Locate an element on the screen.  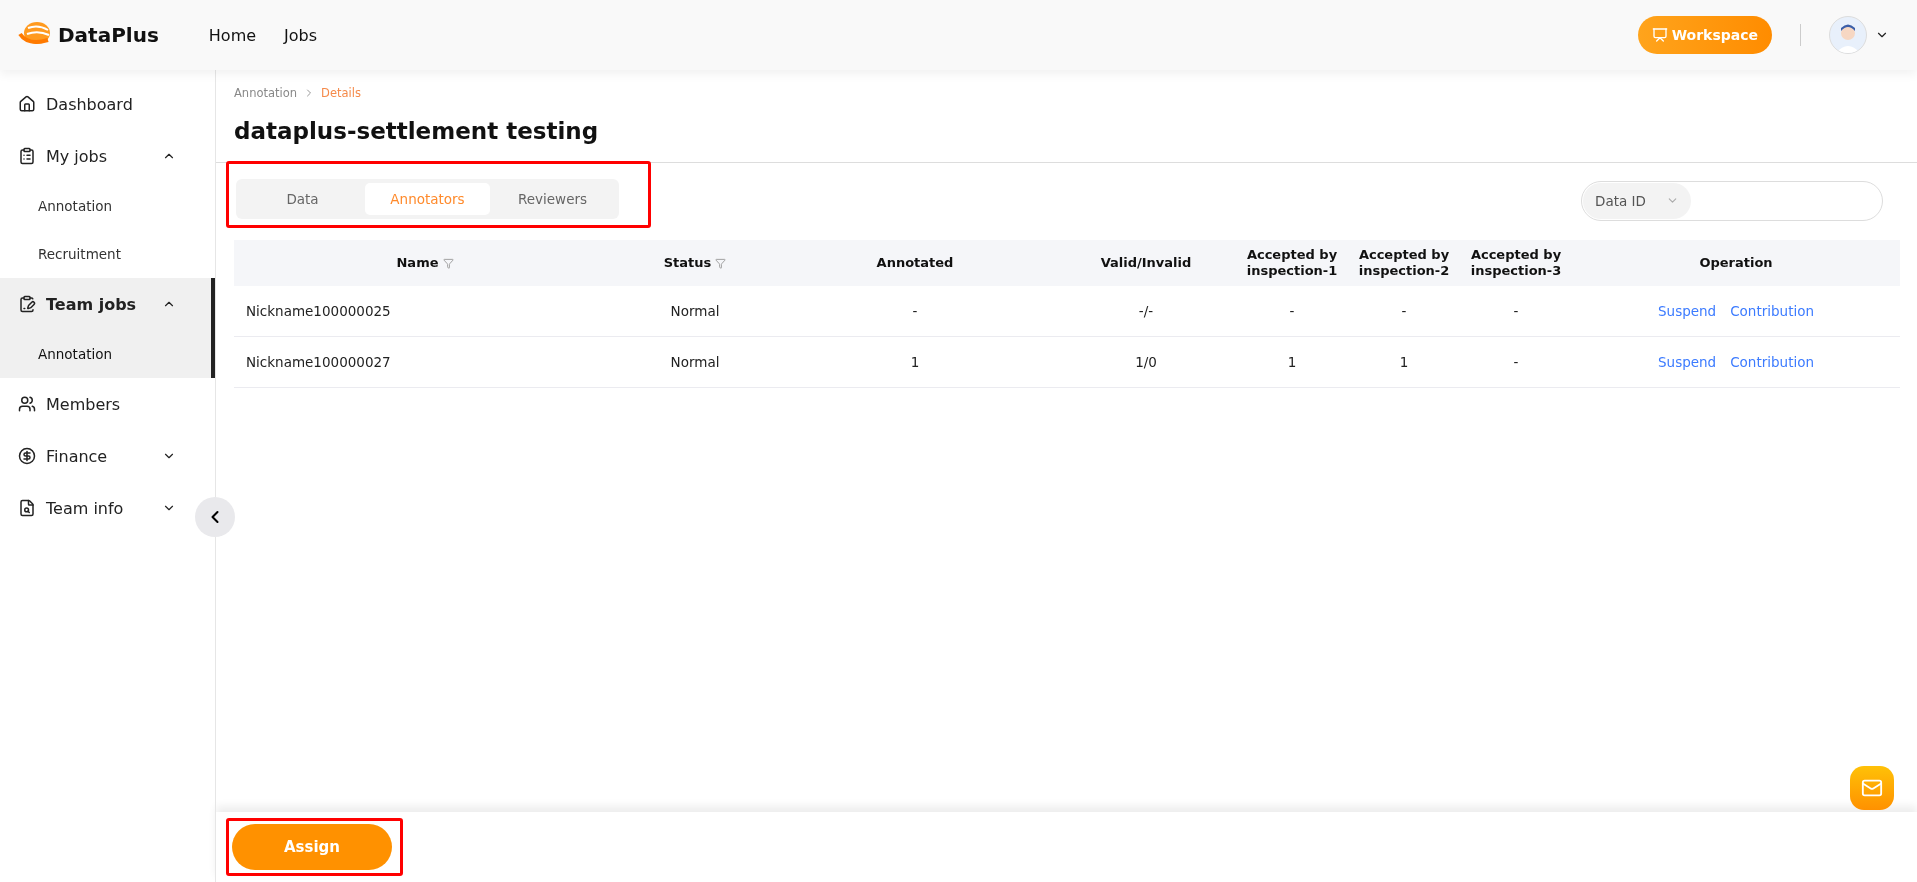
sidebar-item: Members is located at coordinates (97, 404).